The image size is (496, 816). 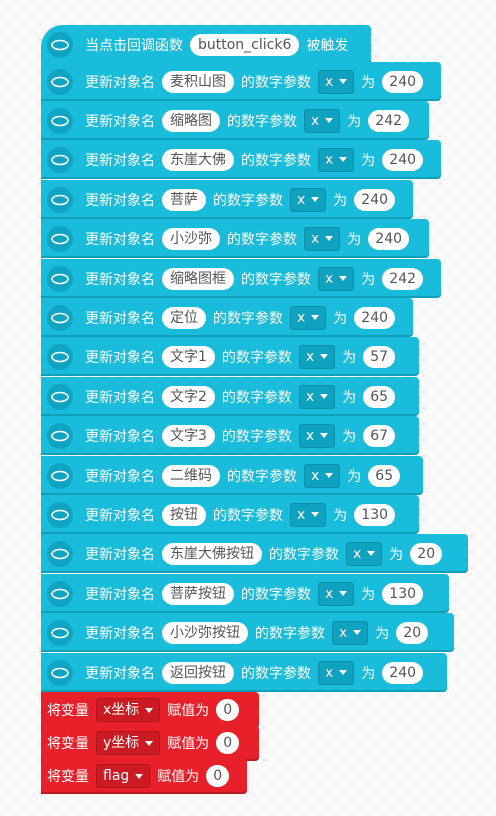 I want to click on variable-name: y坐标, so click(x=121, y=743).